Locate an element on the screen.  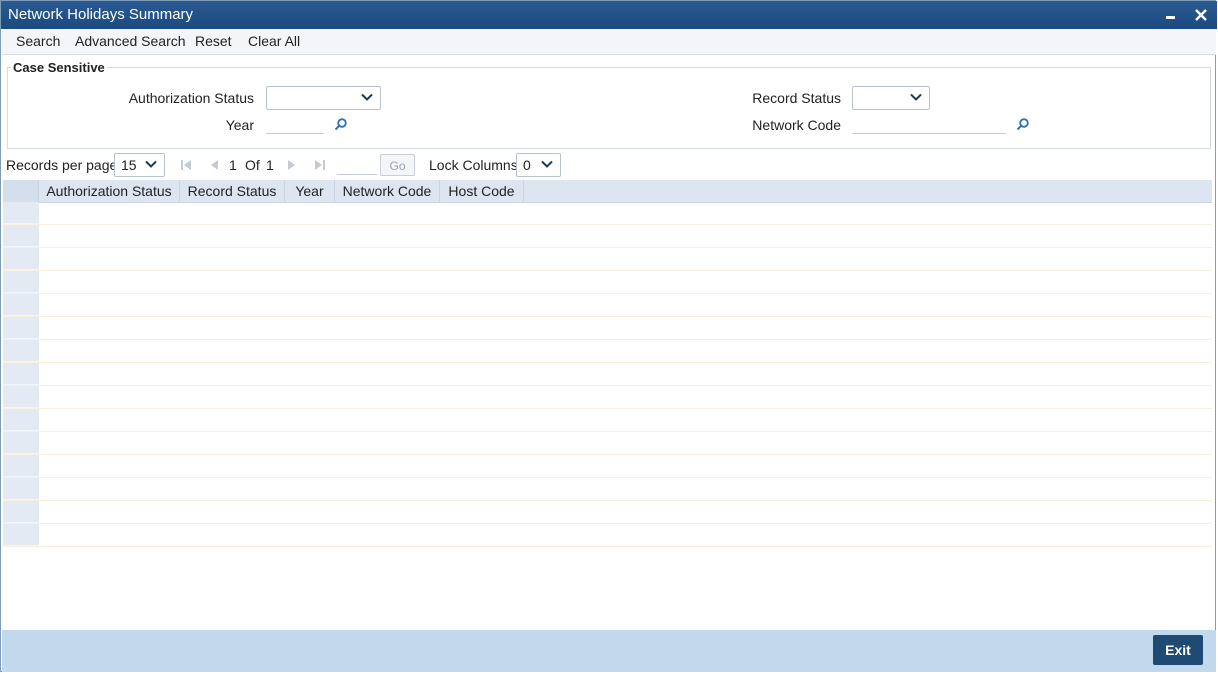
records-per-page-select: 15 is located at coordinates (139, 165).